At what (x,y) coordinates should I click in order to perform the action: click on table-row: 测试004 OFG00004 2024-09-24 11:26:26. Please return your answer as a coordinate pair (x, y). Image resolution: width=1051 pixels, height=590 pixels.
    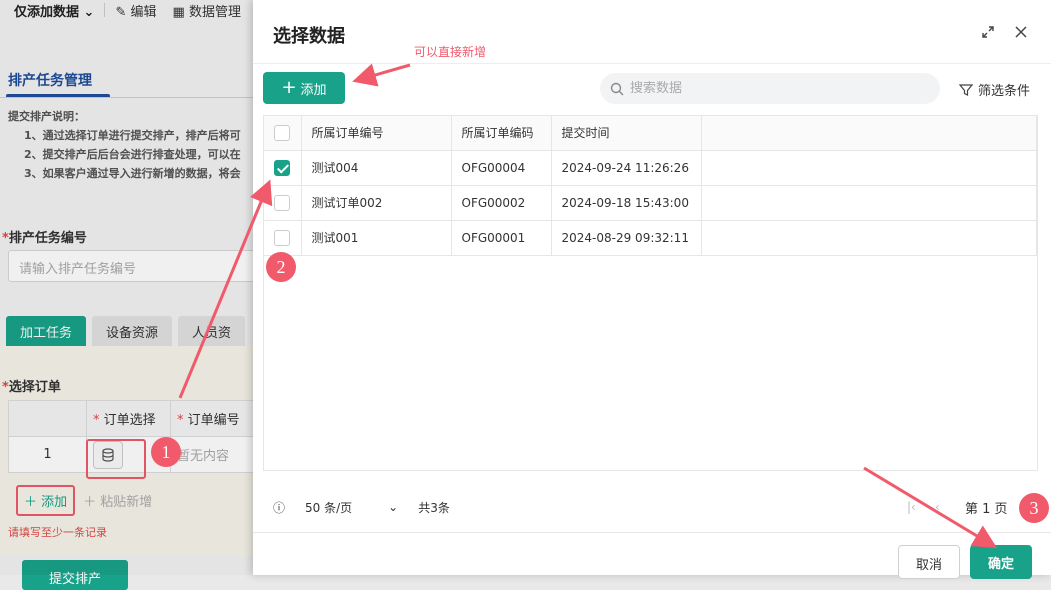
    Looking at the image, I should click on (650, 168).